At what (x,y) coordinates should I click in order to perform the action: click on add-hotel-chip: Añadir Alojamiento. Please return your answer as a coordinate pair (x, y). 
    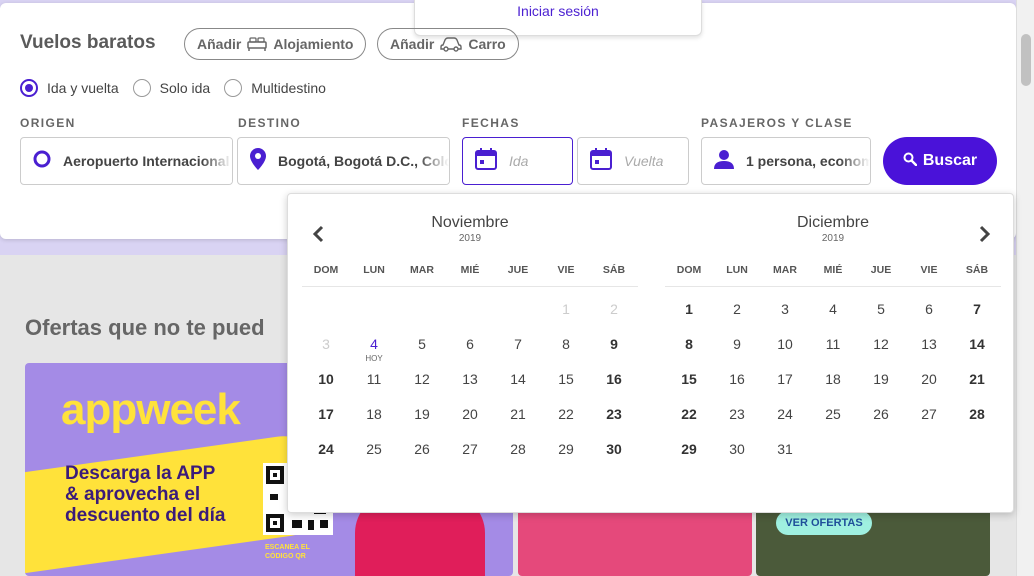
    Looking at the image, I should click on (275, 44).